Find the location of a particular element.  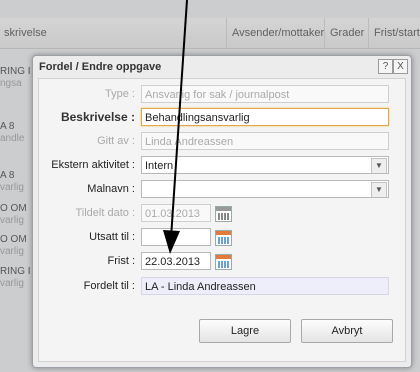

annotation-arrow is located at coordinates (175, 127).